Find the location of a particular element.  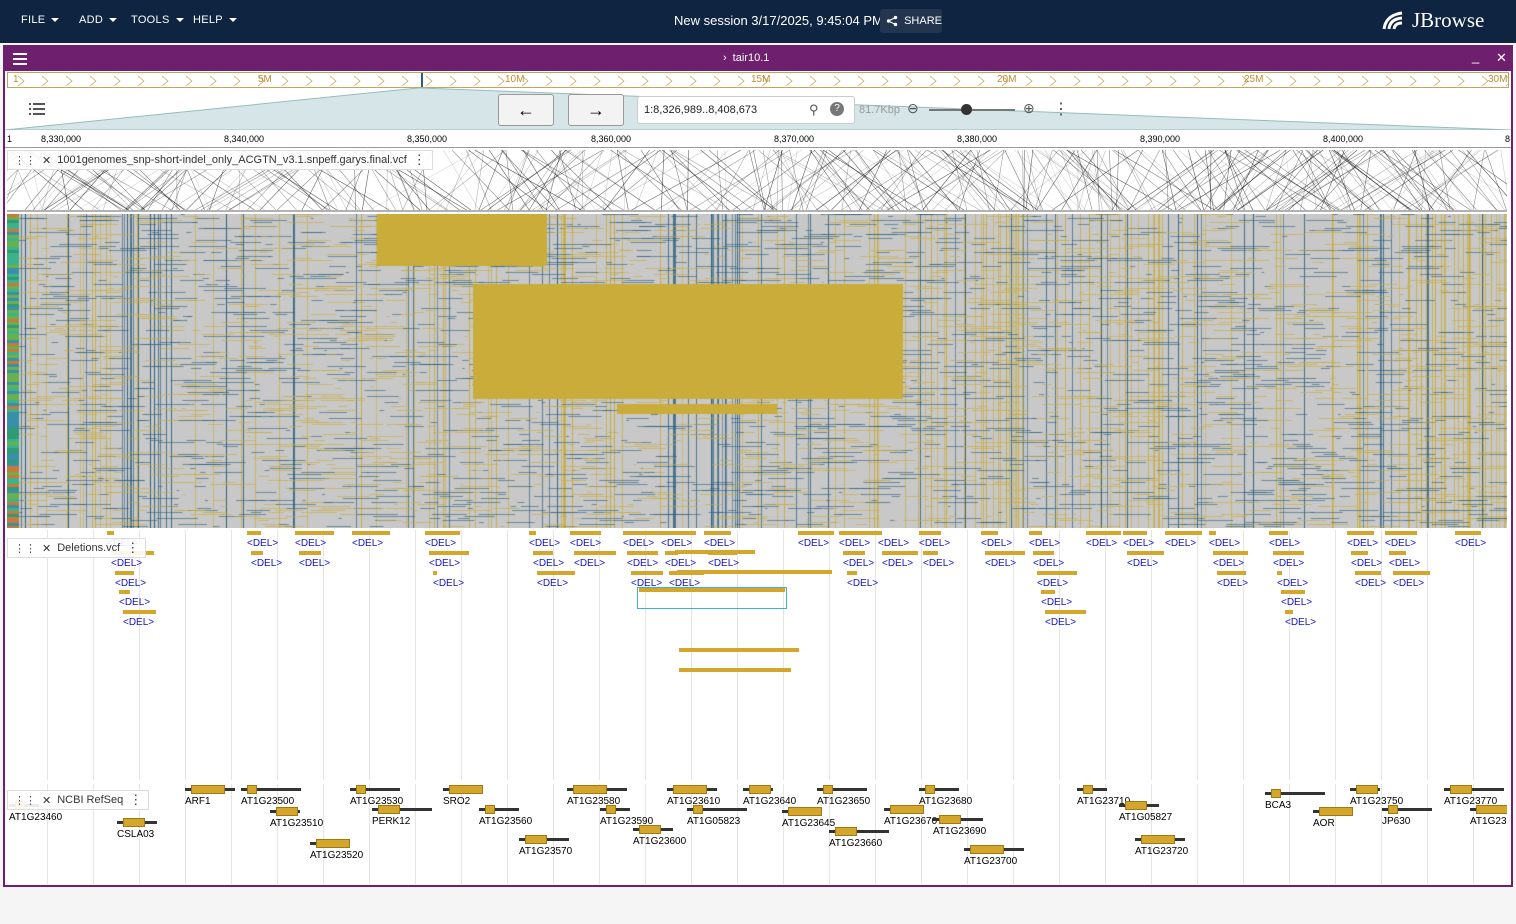

gene-label: AT1G23660 is located at coordinates (855, 843).